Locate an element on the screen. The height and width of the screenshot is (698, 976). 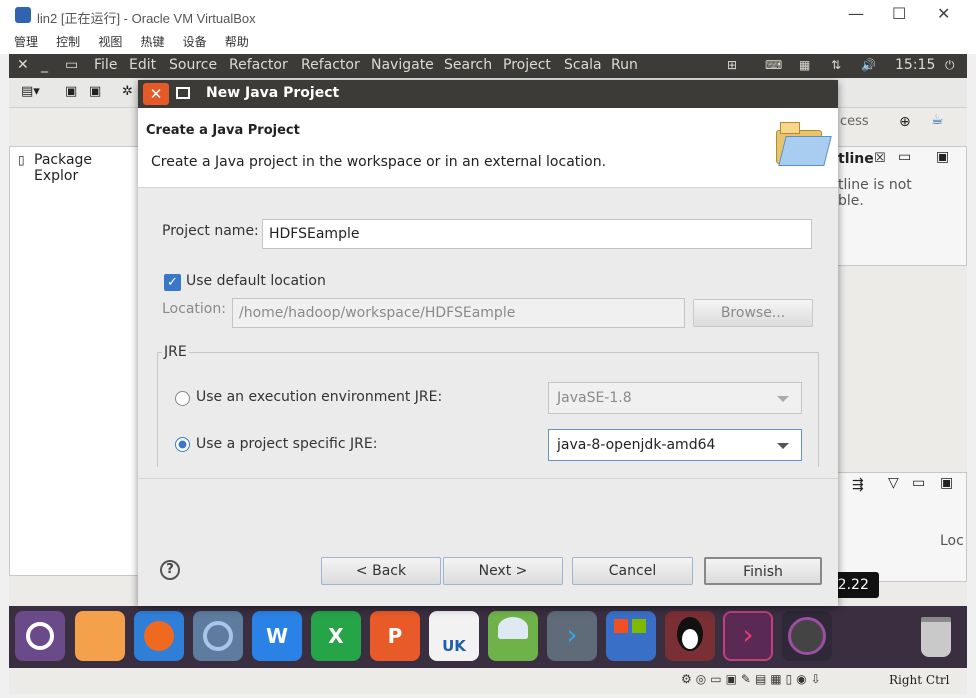
wps-spreadsheet-icon: X is located at coordinates (336, 636).